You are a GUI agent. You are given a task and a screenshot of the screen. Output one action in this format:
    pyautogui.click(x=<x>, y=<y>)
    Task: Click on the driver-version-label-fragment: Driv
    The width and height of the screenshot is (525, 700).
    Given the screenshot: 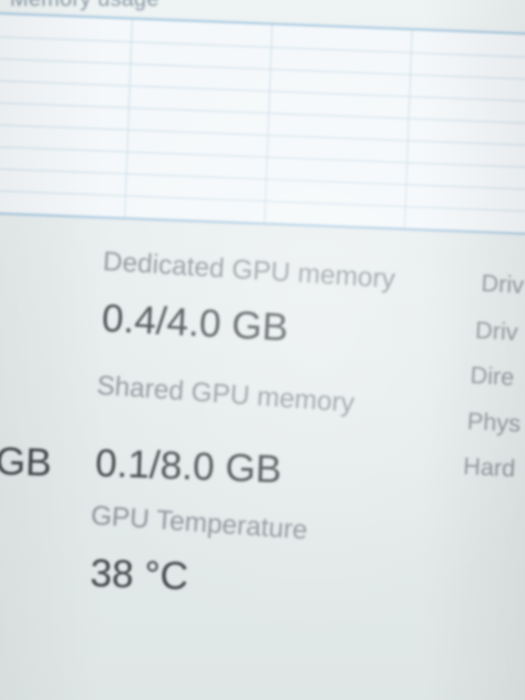 What is the action you would take?
    pyautogui.click(x=502, y=285)
    